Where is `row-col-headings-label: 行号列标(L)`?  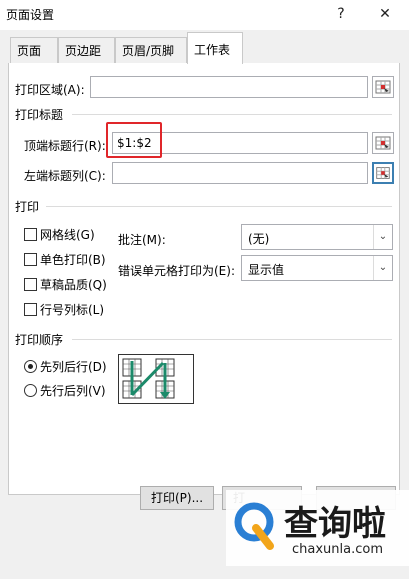 row-col-headings-label: 行号列标(L) is located at coordinates (72, 310).